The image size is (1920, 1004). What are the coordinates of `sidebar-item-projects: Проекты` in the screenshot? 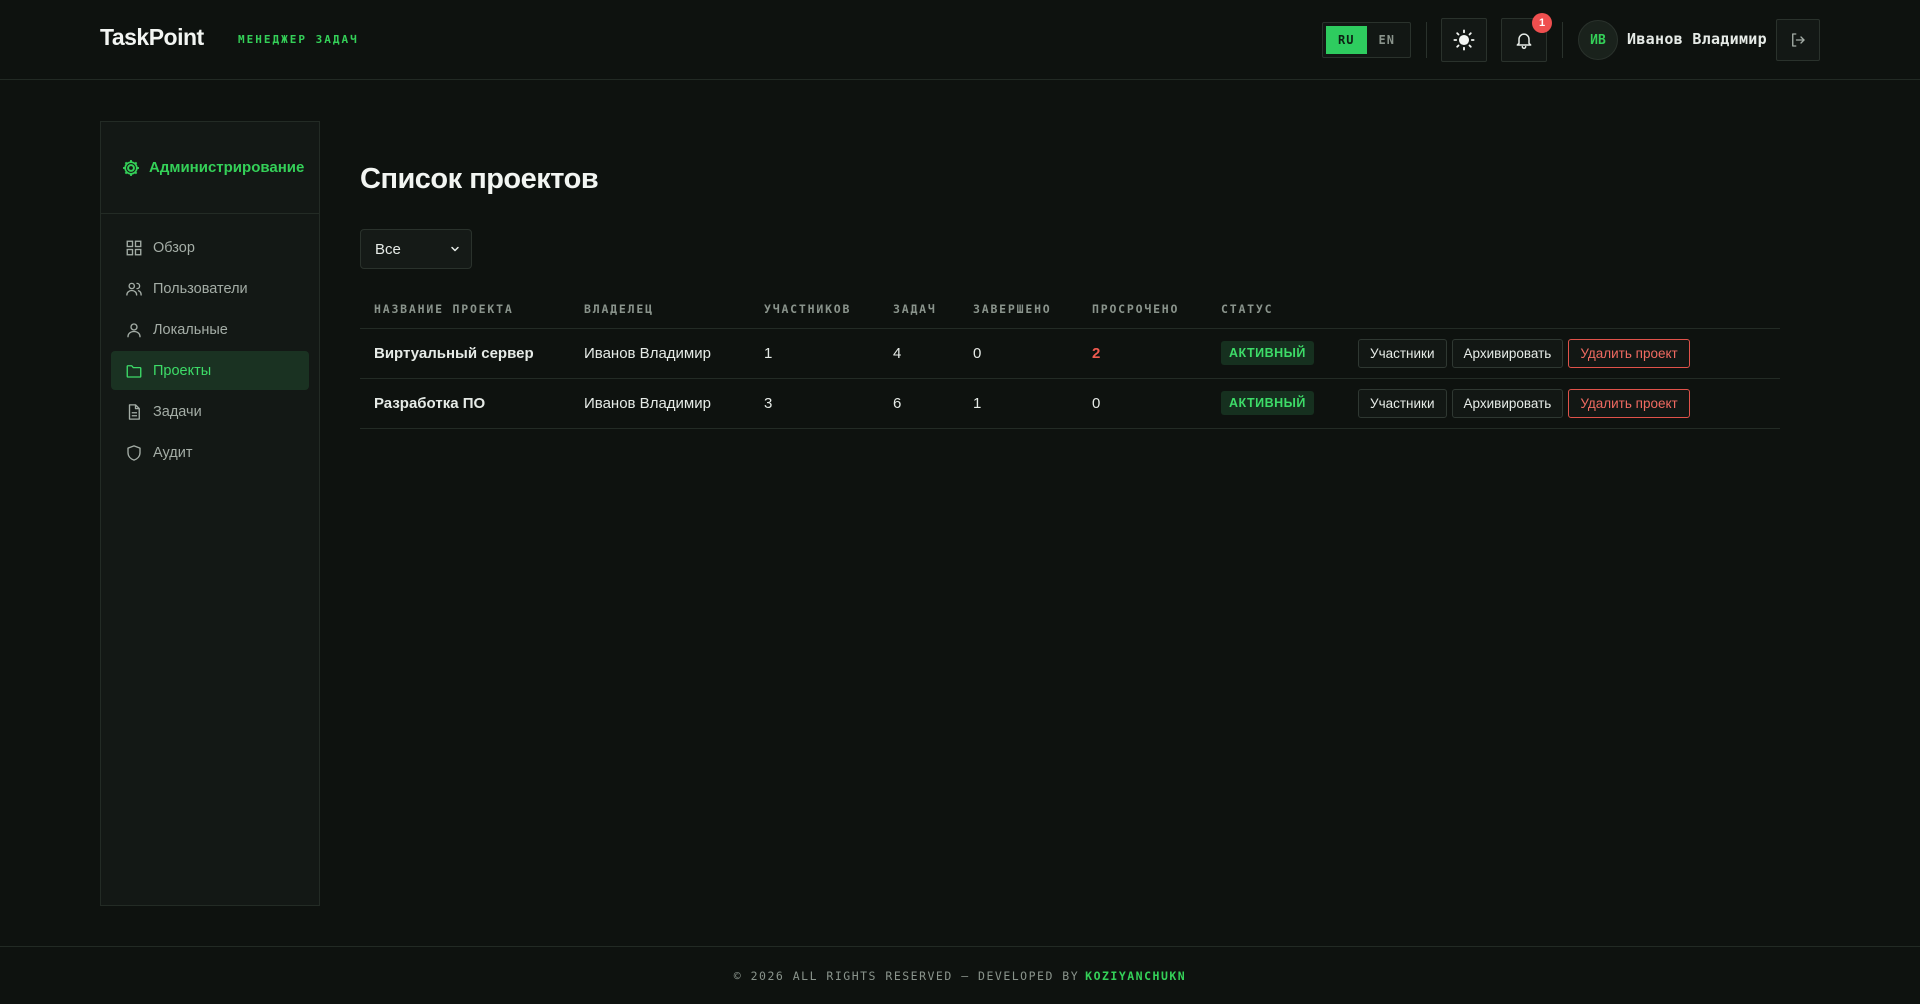 It's located at (210, 370).